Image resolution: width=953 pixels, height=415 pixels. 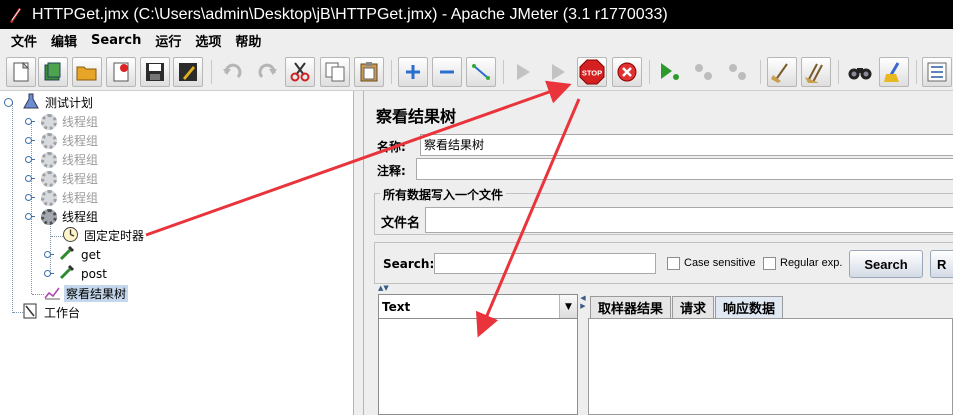 I want to click on panel-title: 察看结果树, so click(x=416, y=116).